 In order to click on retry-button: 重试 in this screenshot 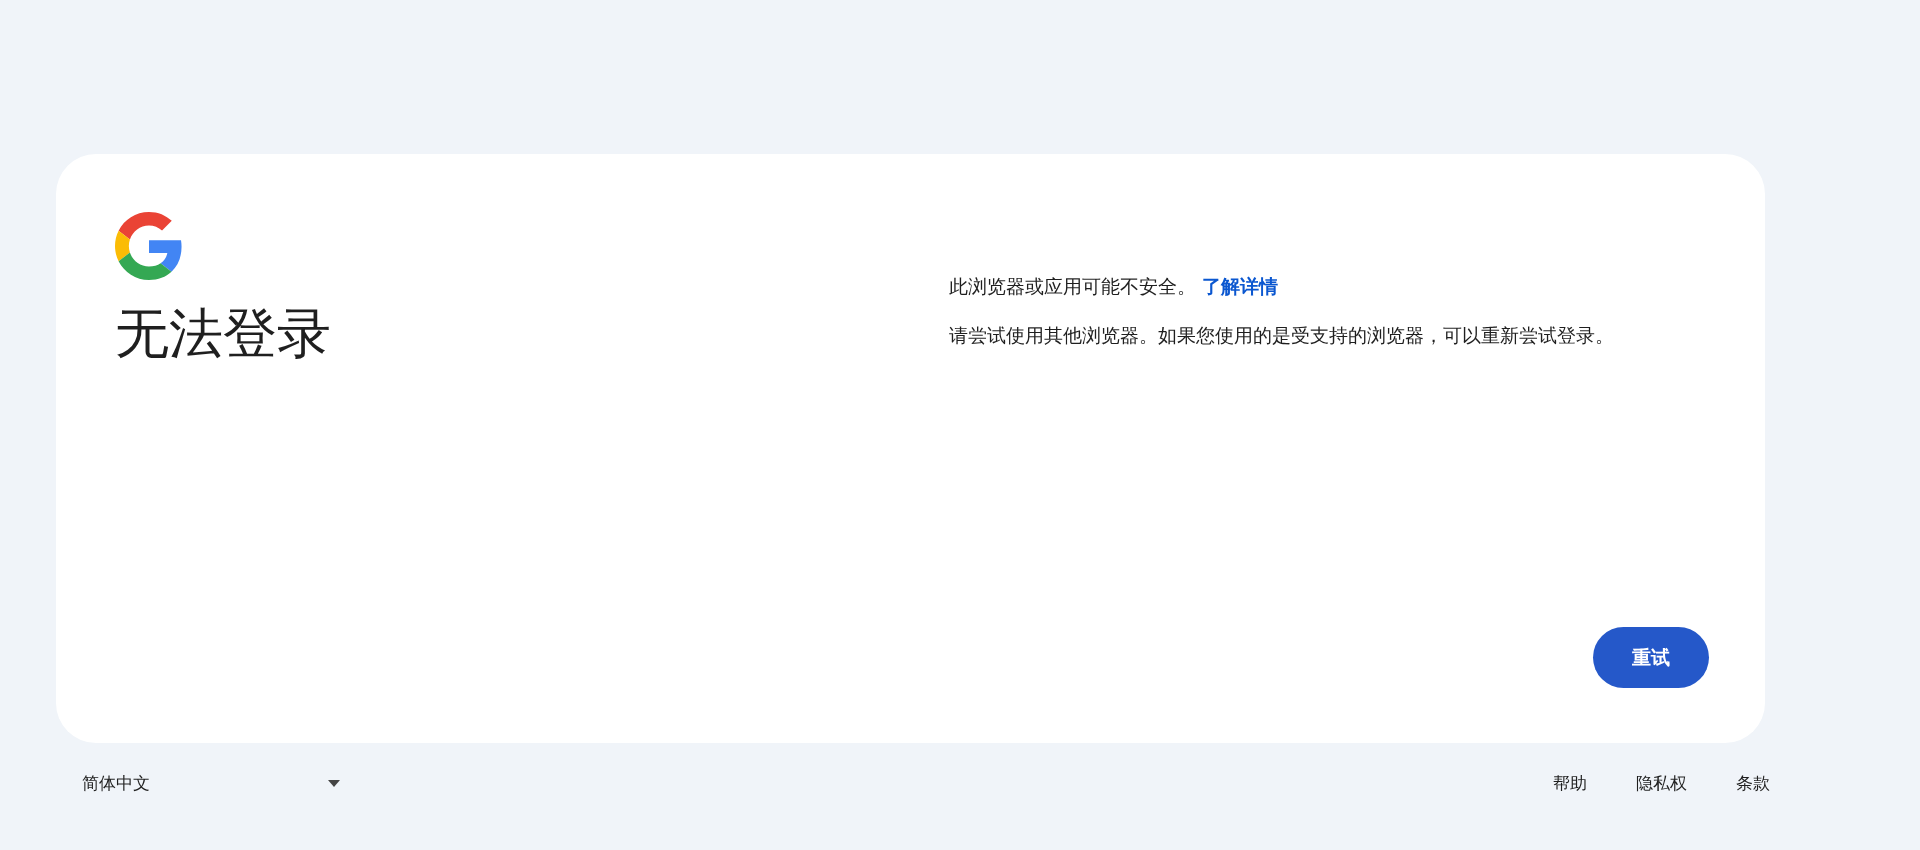, I will do `click(1651, 657)`.